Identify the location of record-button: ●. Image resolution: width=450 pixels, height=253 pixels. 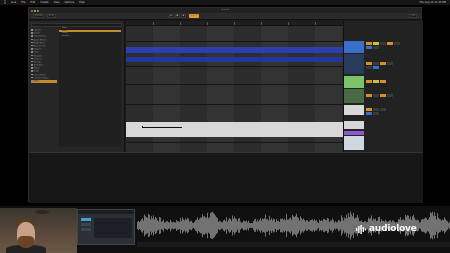
(183, 16).